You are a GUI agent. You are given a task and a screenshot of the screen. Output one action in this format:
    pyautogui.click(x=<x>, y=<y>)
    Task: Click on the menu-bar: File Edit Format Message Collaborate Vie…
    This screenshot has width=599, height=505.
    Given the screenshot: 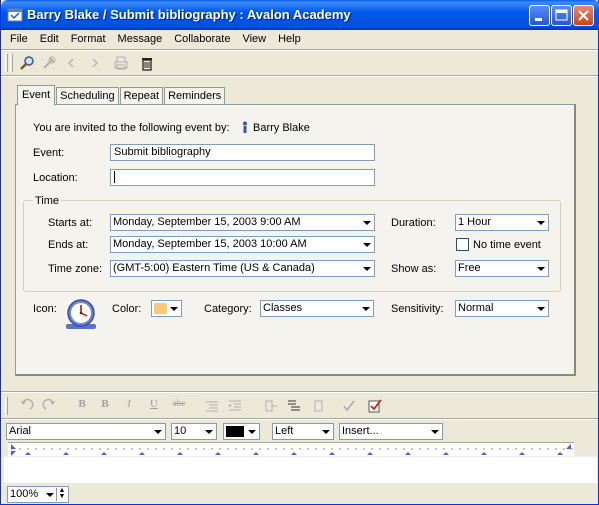 What is the action you would take?
    pyautogui.click(x=299, y=39)
    